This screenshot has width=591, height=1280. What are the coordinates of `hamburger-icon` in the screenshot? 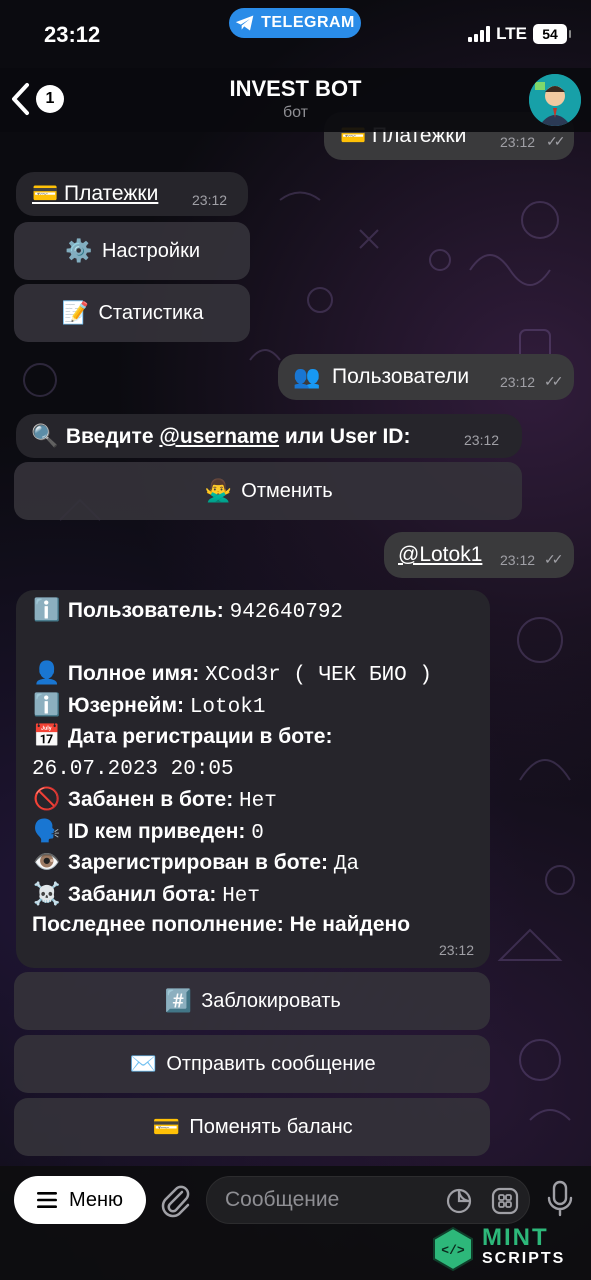 It's located at (46, 1200).